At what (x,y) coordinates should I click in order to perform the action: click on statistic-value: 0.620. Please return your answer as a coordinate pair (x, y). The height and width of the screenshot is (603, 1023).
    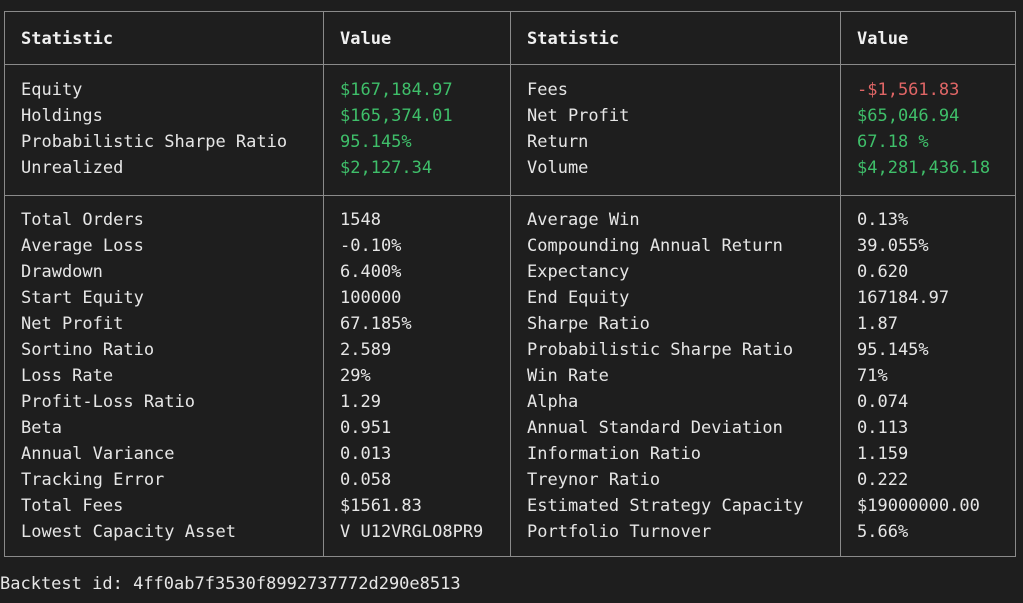
    Looking at the image, I should click on (883, 272).